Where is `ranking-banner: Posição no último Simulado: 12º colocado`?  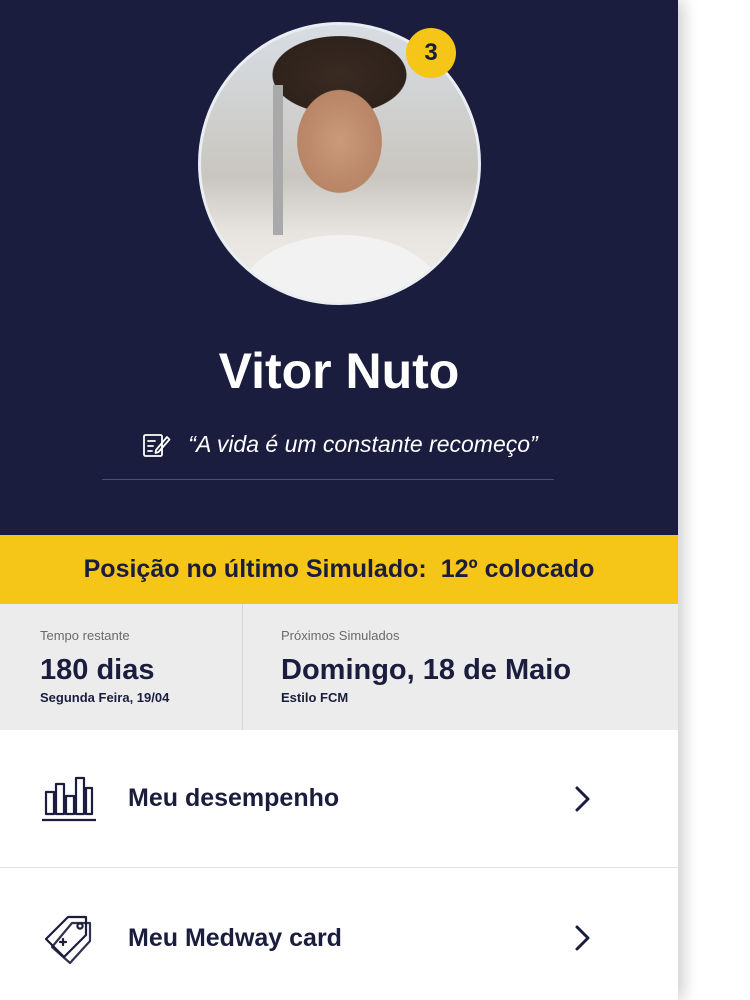
ranking-banner: Posição no último Simulado: 12º colocado is located at coordinates (339, 569).